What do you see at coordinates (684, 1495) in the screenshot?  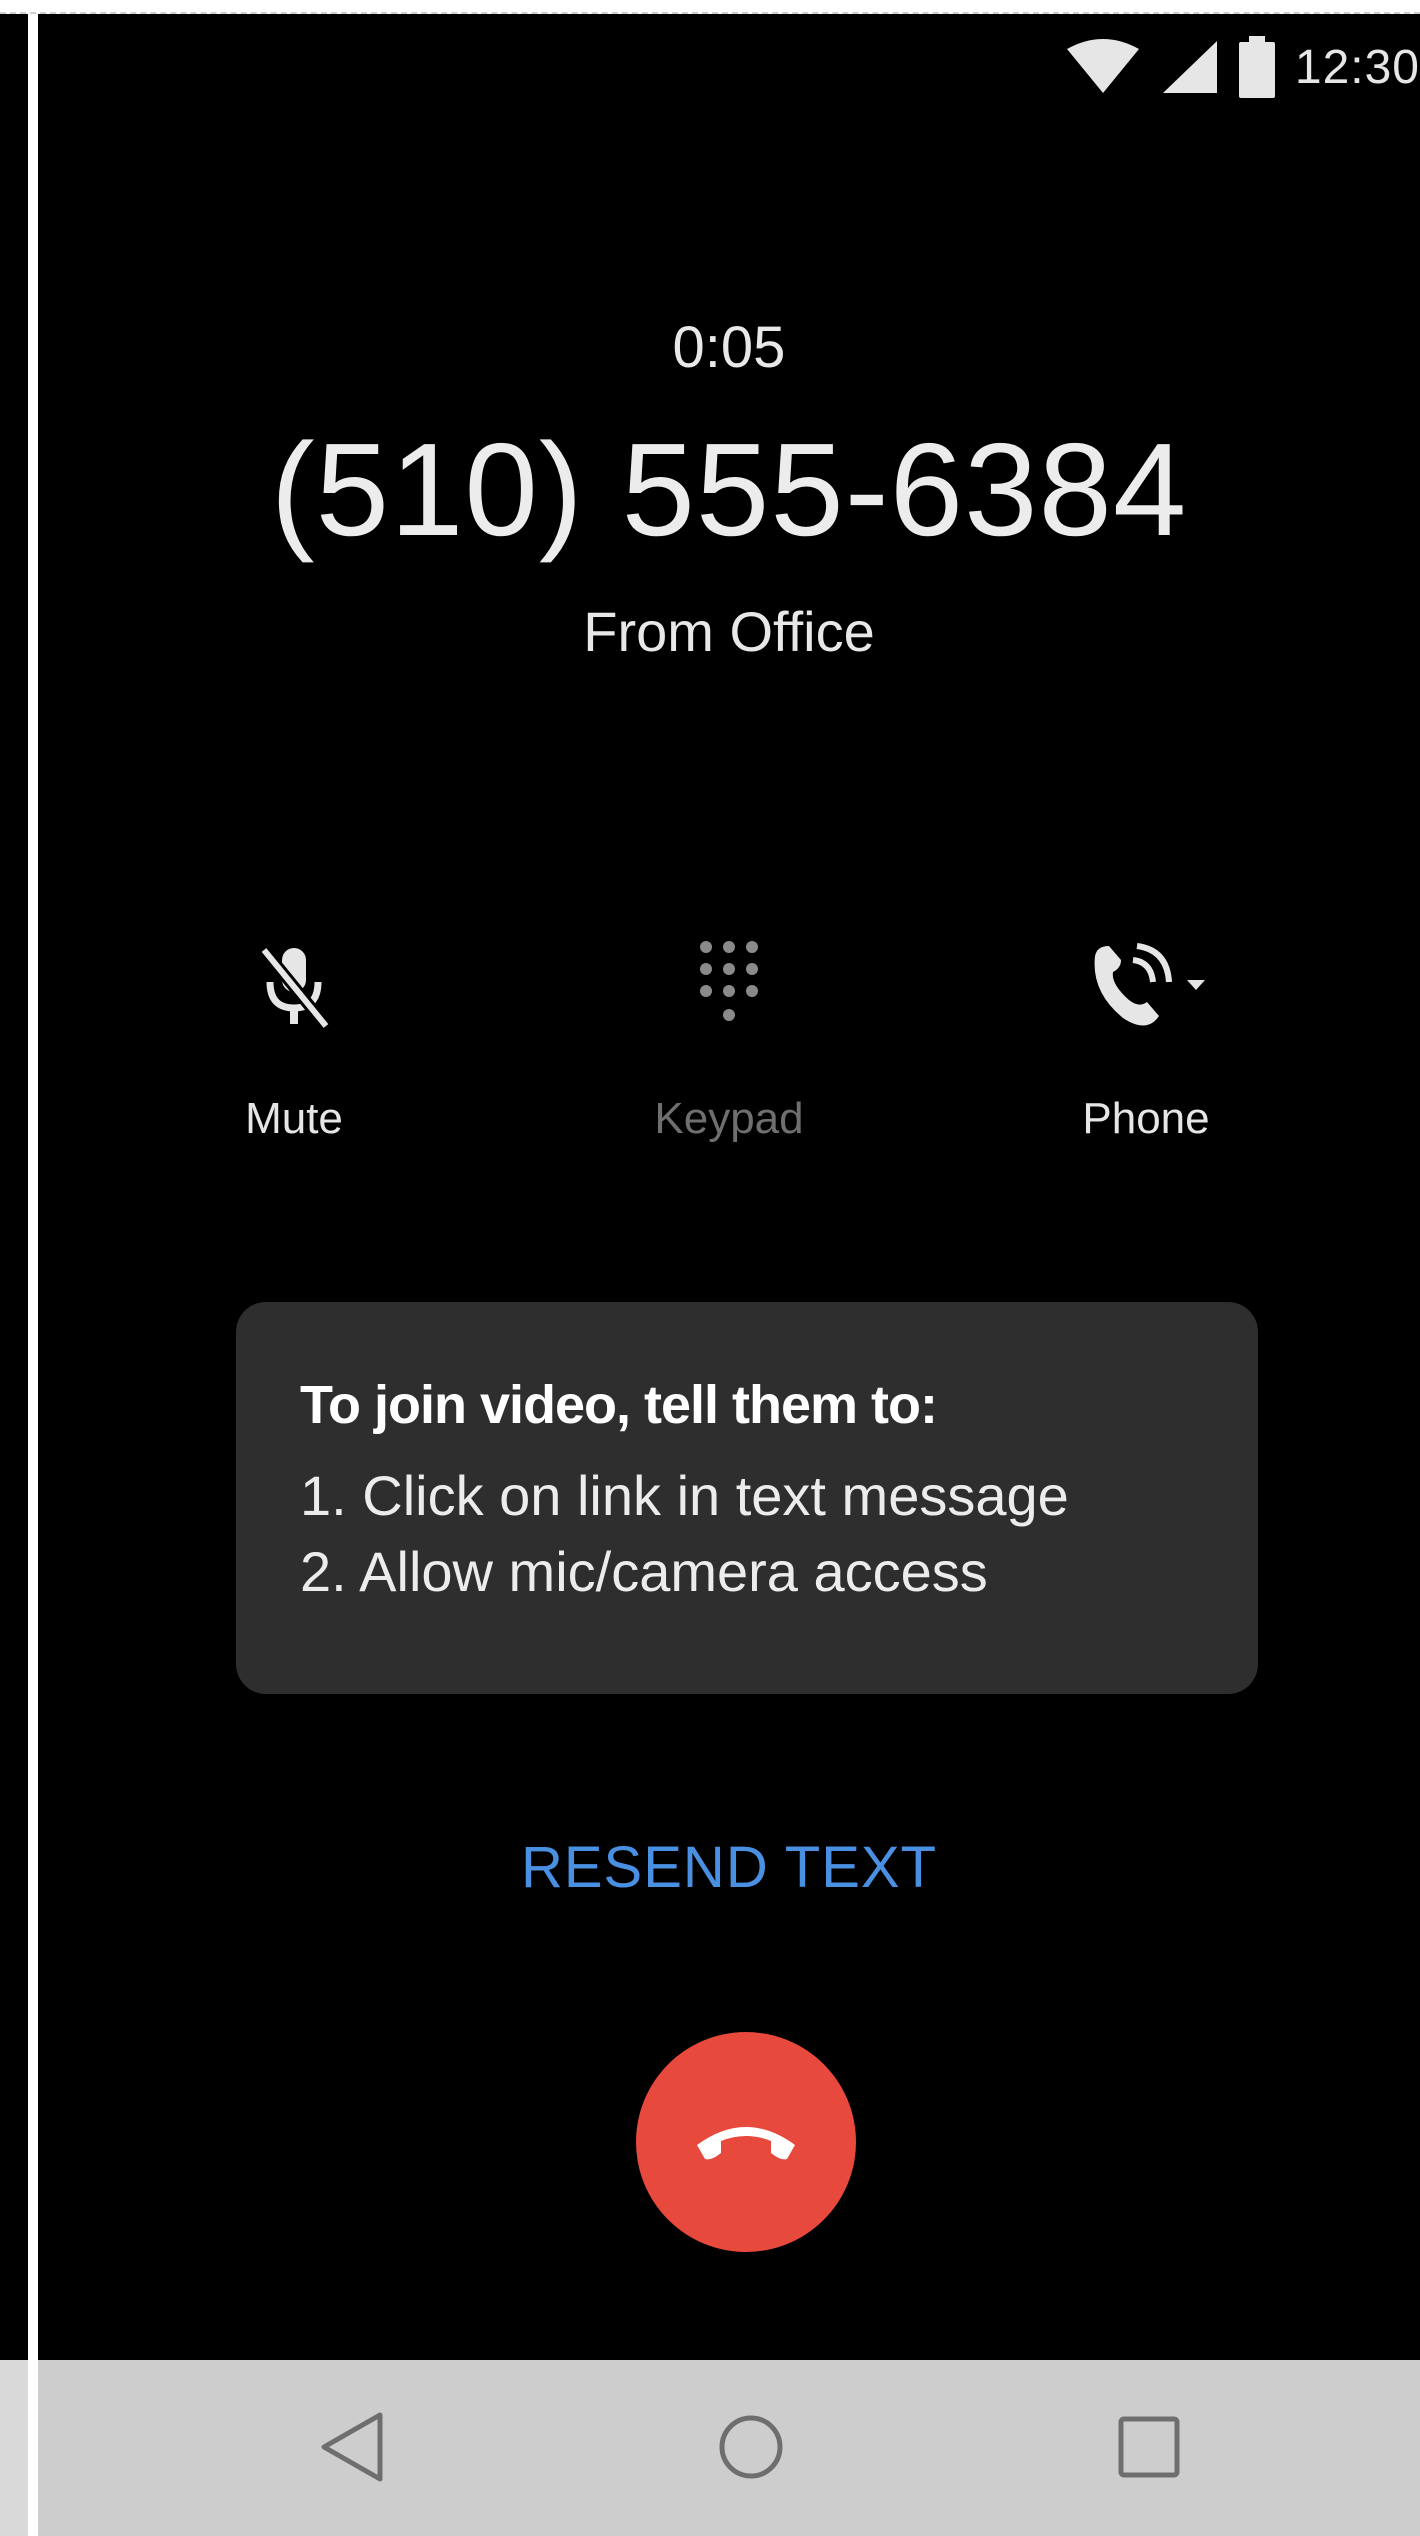 I see `instruction-step: 1. Click on link in text message` at bounding box center [684, 1495].